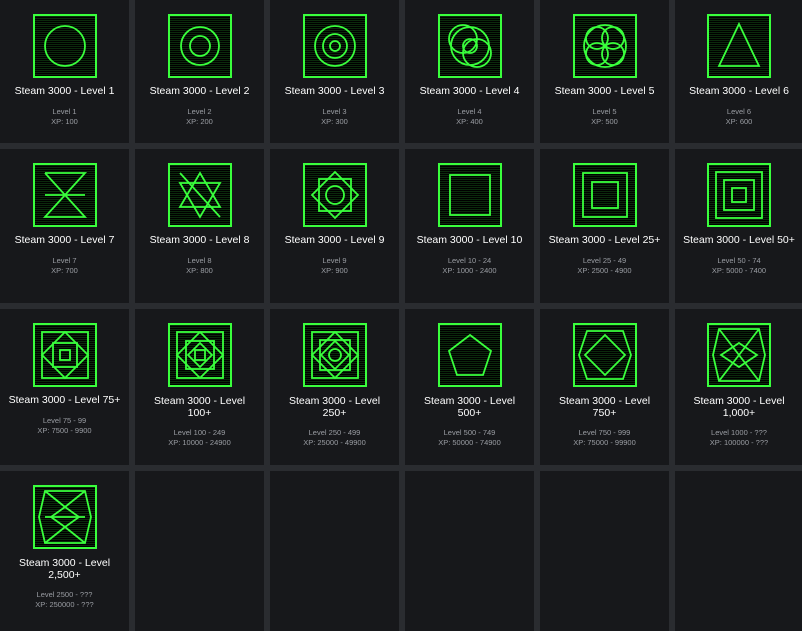 The height and width of the screenshot is (631, 802). What do you see at coordinates (739, 195) in the screenshot?
I see `triple-square-badge-icon` at bounding box center [739, 195].